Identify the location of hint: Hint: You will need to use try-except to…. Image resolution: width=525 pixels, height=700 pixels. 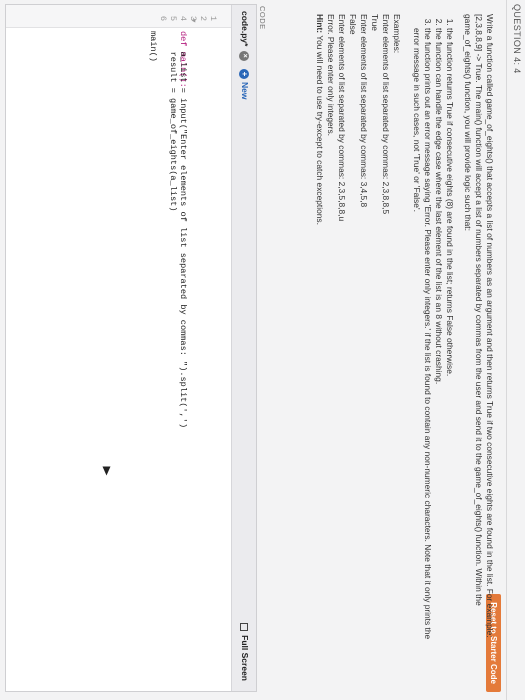
(319, 334).